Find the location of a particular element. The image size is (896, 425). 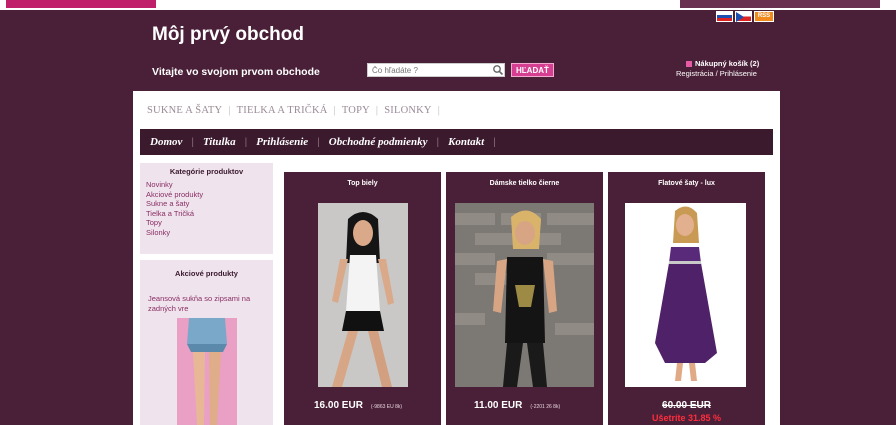

product-card: Top biely 16.00 EUR (-9863 EU 8k) is located at coordinates (362, 298).